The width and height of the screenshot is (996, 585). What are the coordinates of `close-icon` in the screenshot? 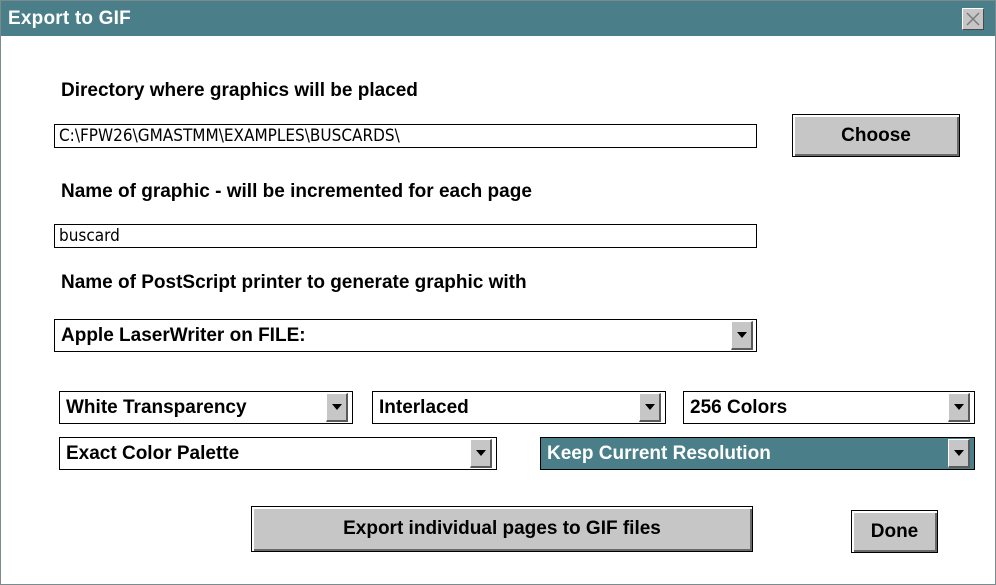 It's located at (973, 19).